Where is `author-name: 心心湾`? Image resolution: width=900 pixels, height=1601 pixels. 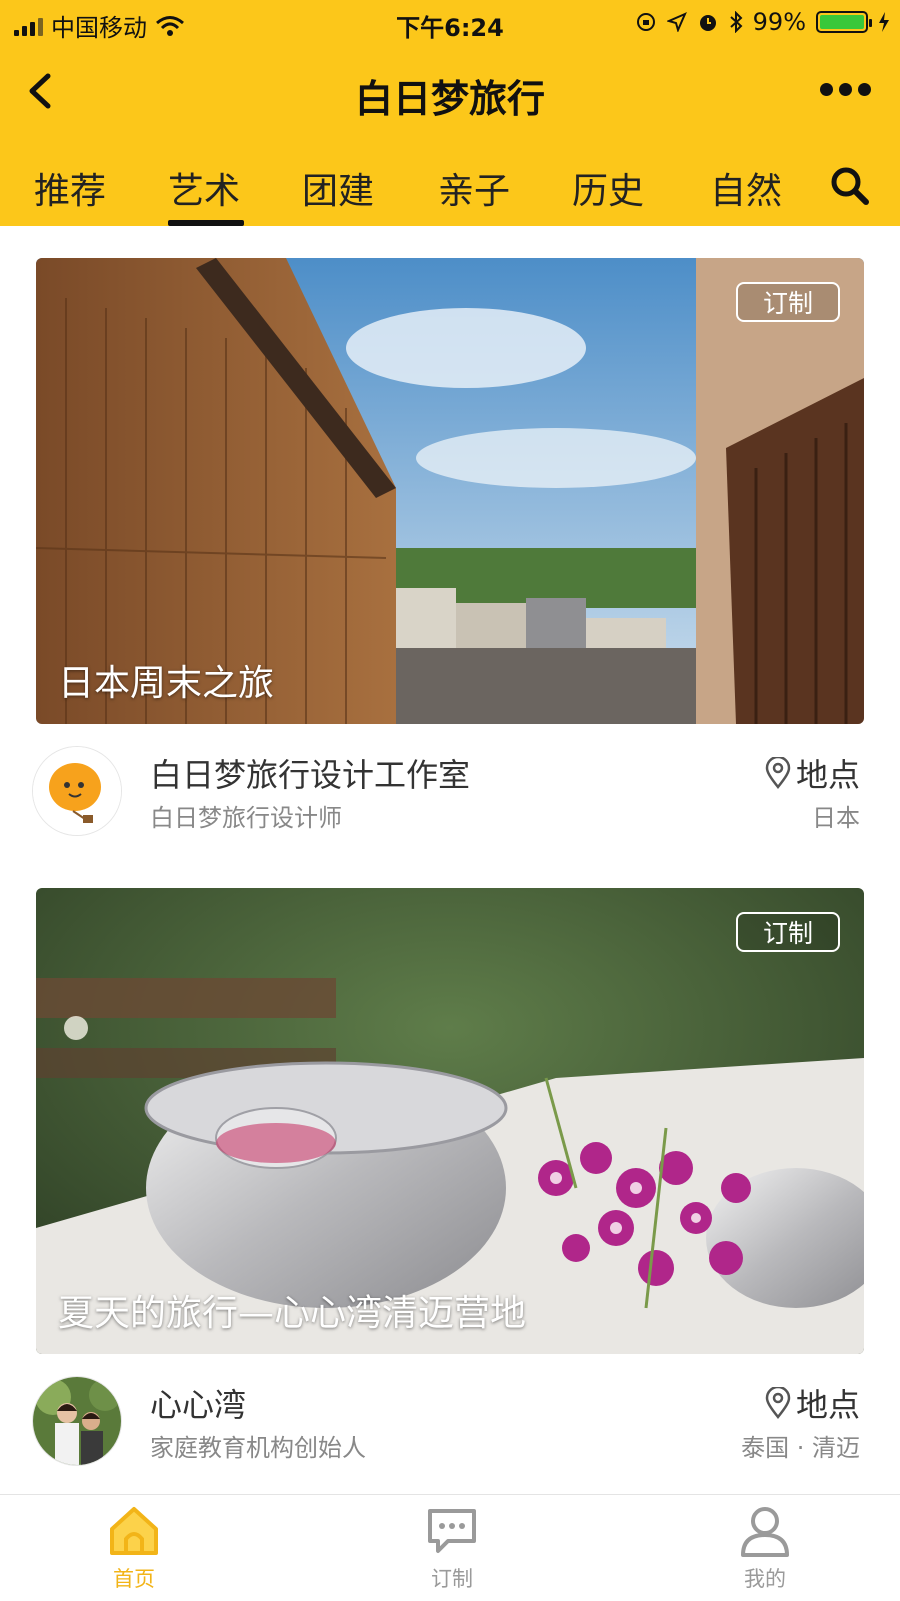
author-name: 心心湾 is located at coordinates (198, 1405).